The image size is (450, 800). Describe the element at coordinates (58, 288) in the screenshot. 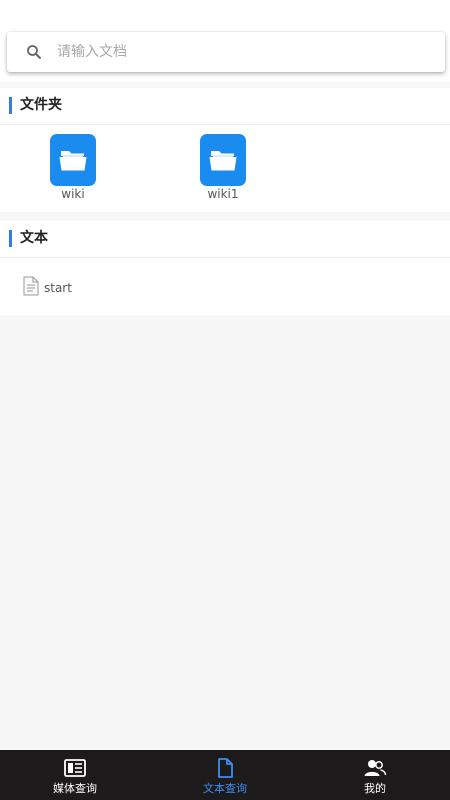

I see `document-label: start` at that location.